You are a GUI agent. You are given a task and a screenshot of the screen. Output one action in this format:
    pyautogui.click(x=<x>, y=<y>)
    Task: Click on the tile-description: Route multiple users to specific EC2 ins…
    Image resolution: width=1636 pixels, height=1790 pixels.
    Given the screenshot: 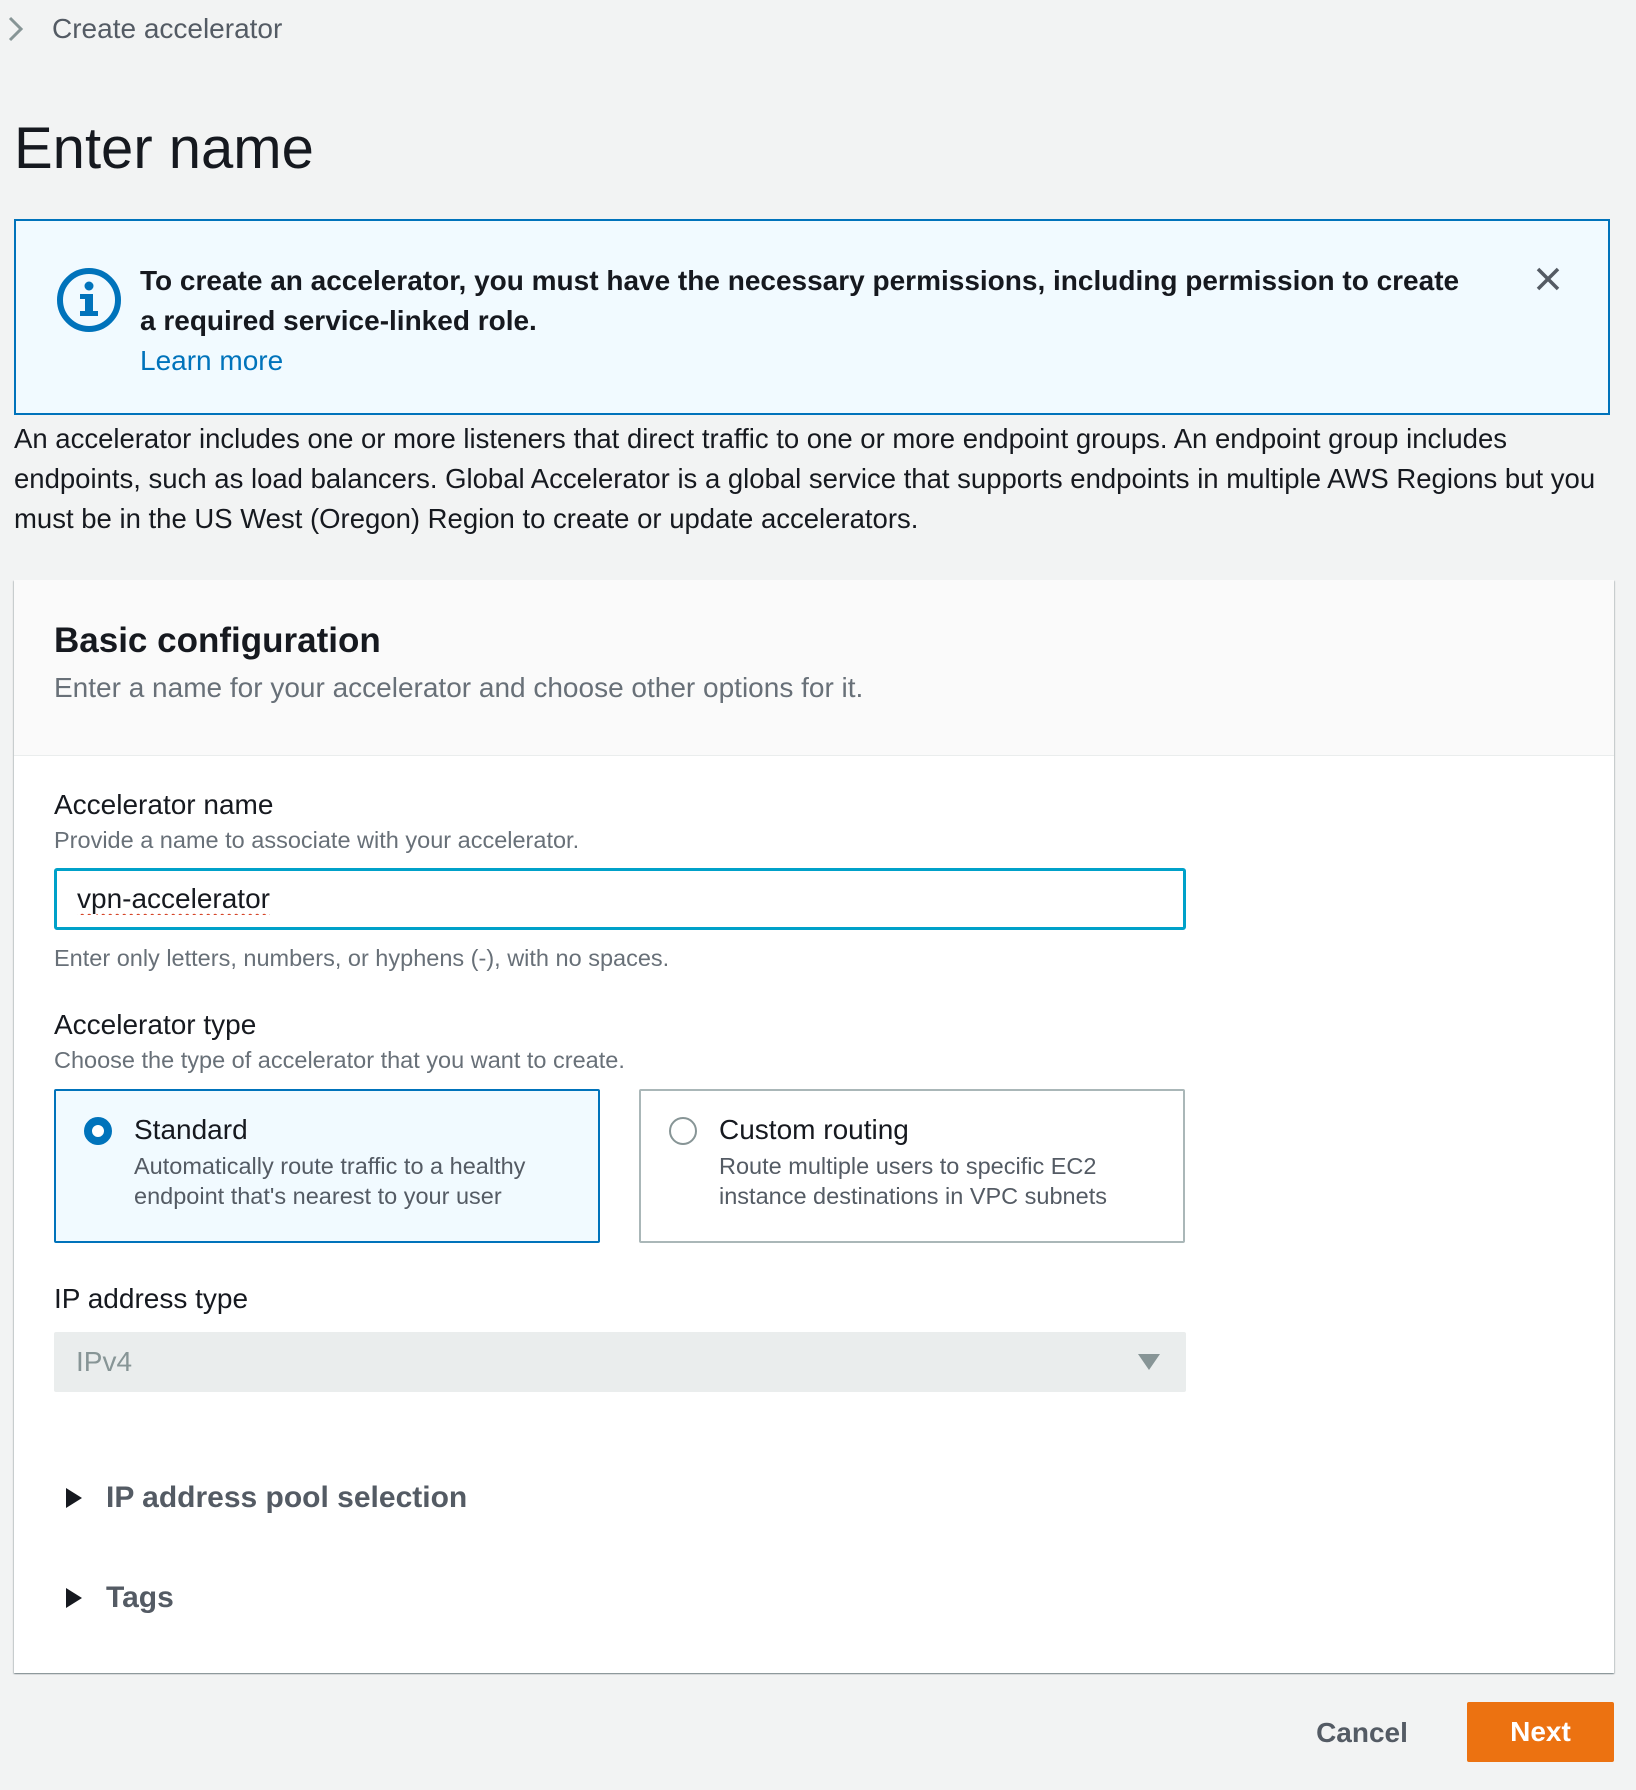 What is the action you would take?
    pyautogui.click(x=913, y=1181)
    